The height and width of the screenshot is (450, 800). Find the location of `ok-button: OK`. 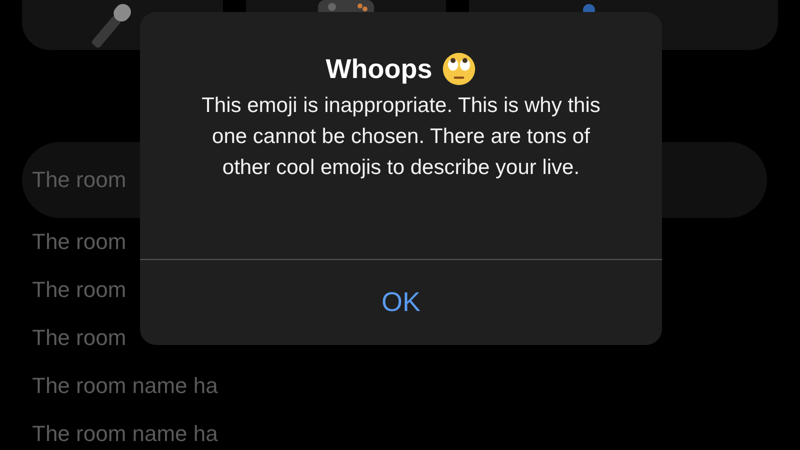

ok-button: OK is located at coordinates (401, 302).